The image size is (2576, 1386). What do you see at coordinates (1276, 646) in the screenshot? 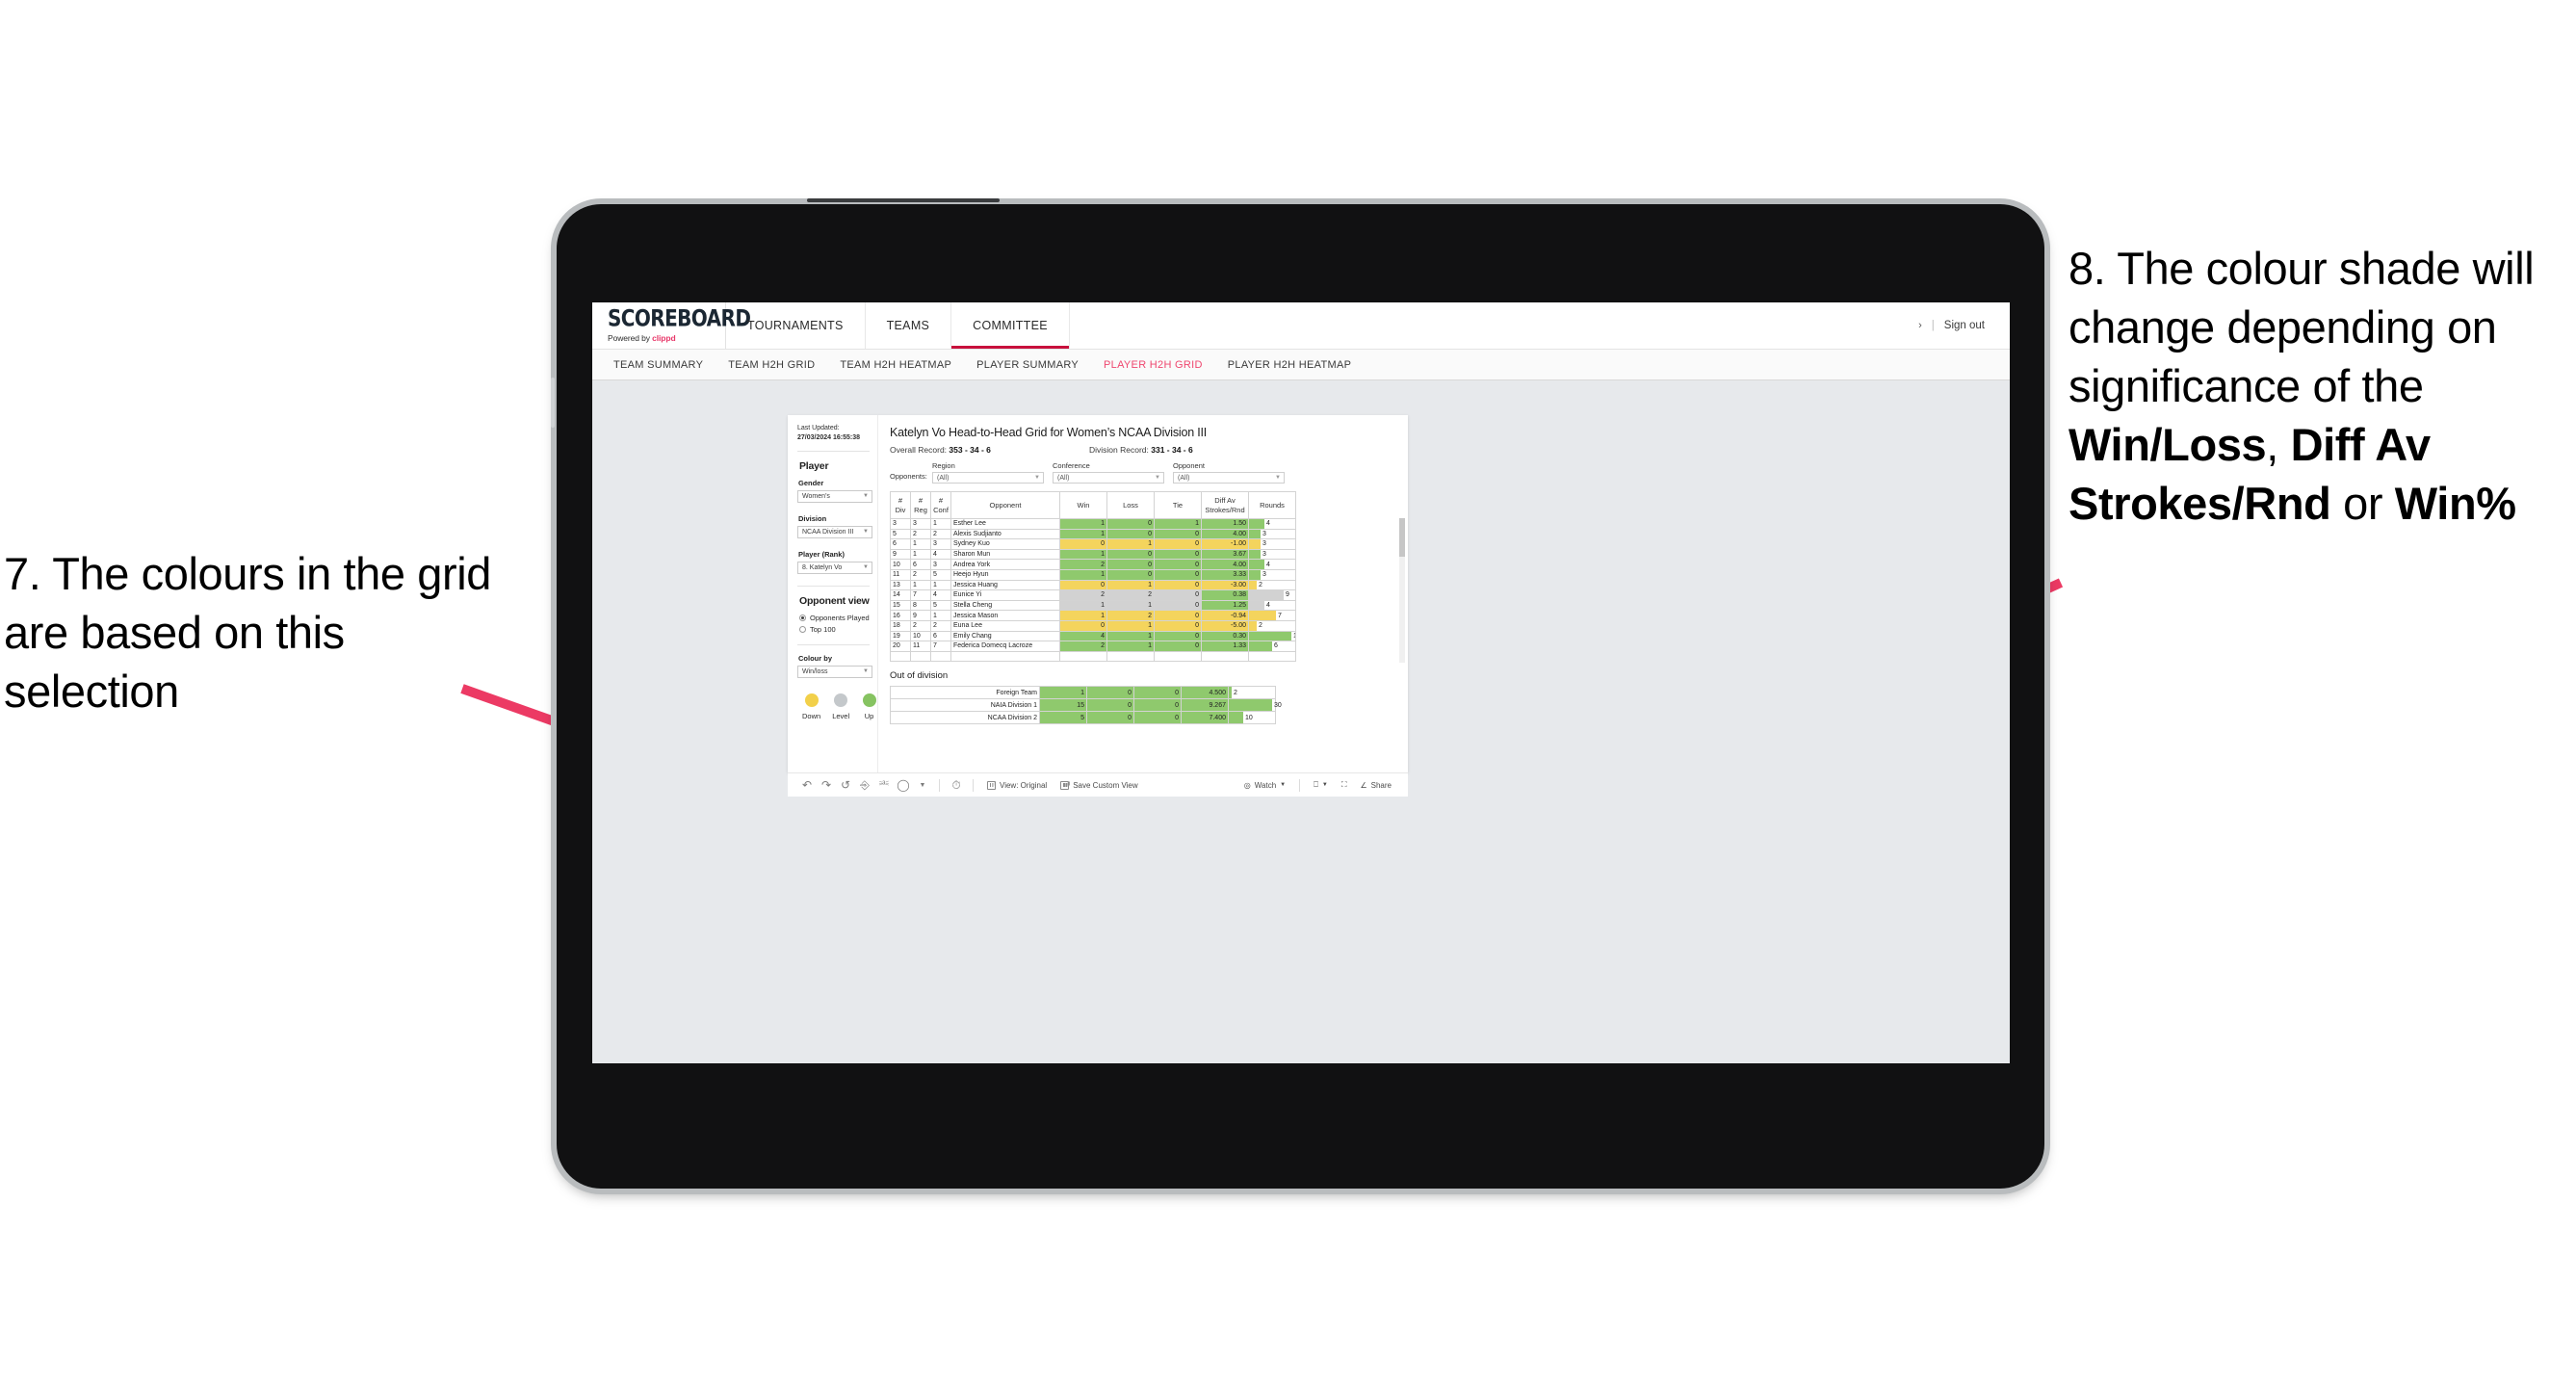
I see `rounds-value: 6` at bounding box center [1276, 646].